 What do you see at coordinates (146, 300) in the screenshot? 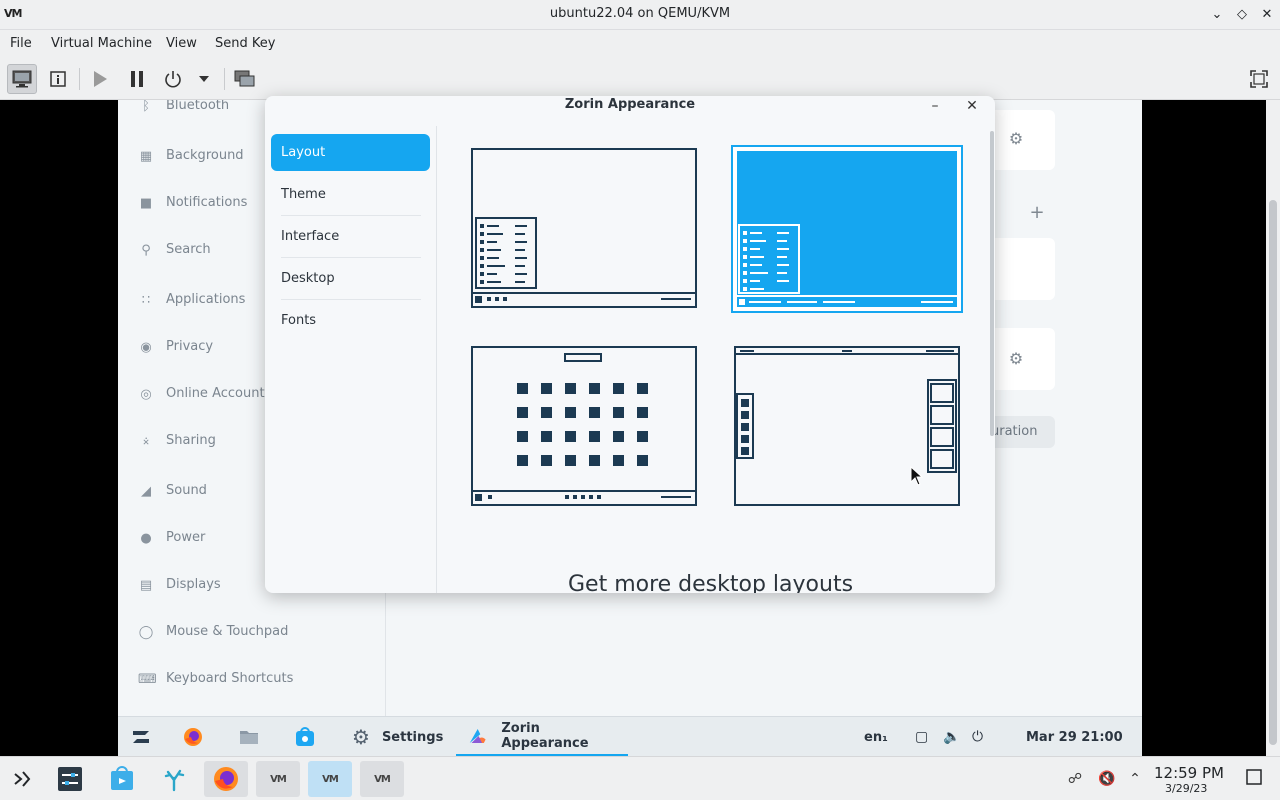
I see `applications-icon: ∷` at bounding box center [146, 300].